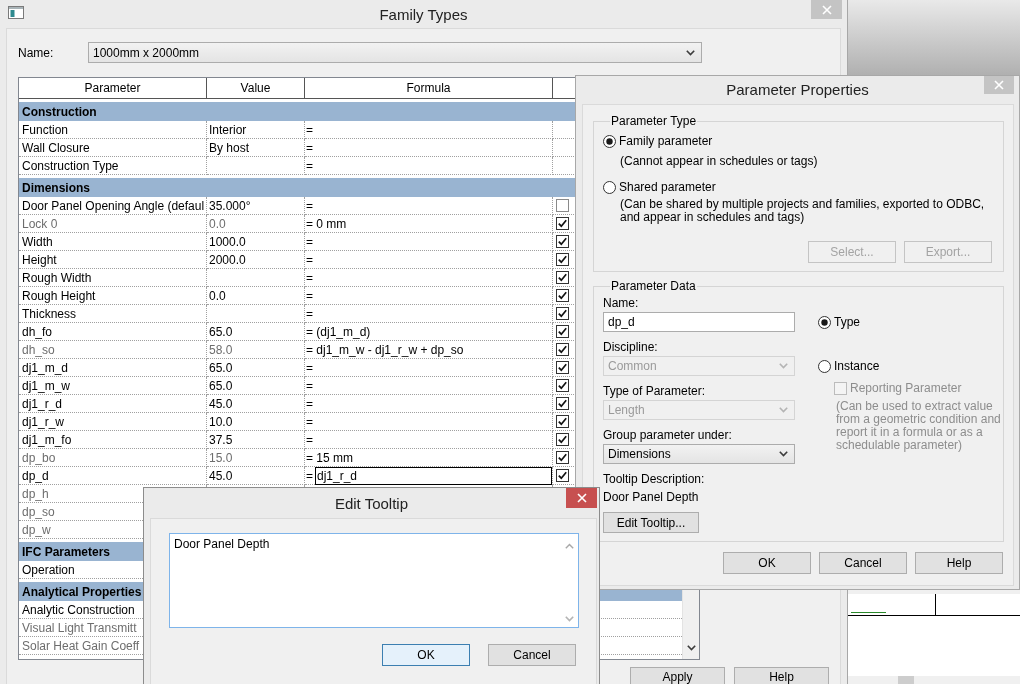  I want to click on radio-button: Shared parameter, so click(659, 187).